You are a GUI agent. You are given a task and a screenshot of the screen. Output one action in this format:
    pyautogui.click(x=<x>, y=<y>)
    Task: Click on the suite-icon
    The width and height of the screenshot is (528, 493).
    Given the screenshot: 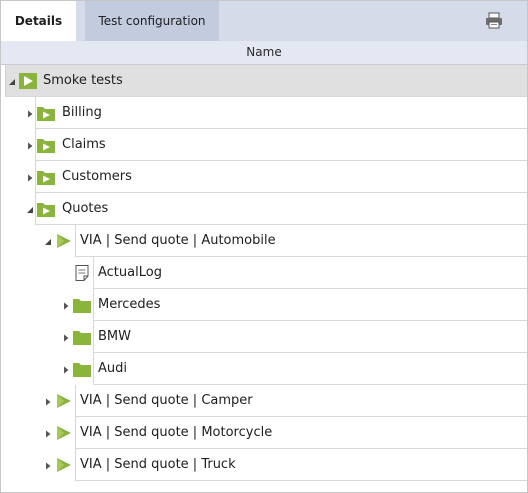 What is the action you would take?
    pyautogui.click(x=28, y=81)
    